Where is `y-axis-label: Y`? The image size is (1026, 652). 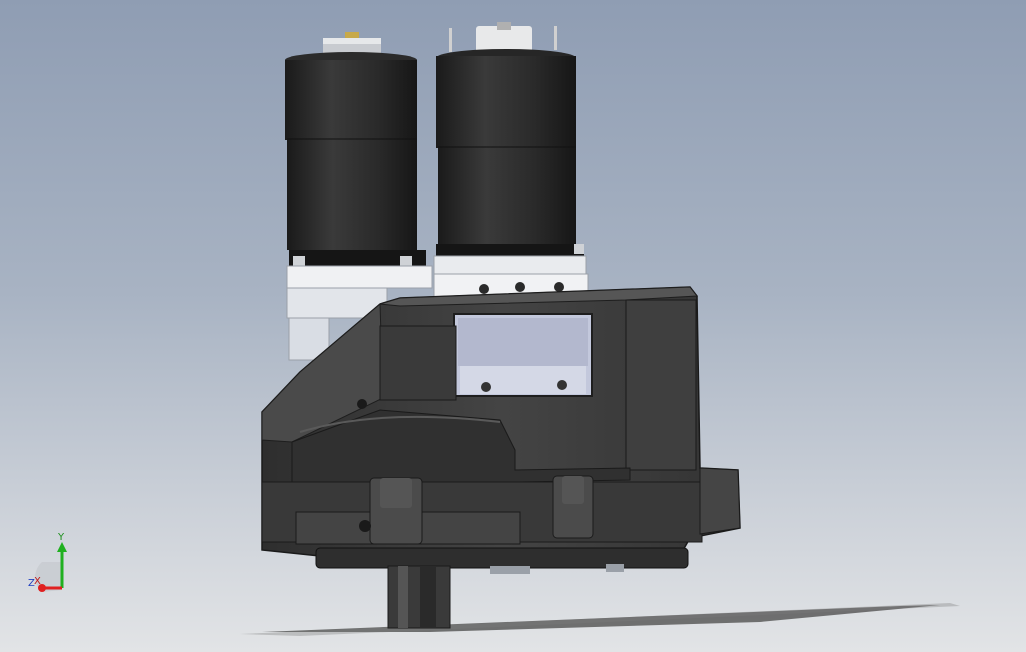 y-axis-label: Y is located at coordinates (61, 537).